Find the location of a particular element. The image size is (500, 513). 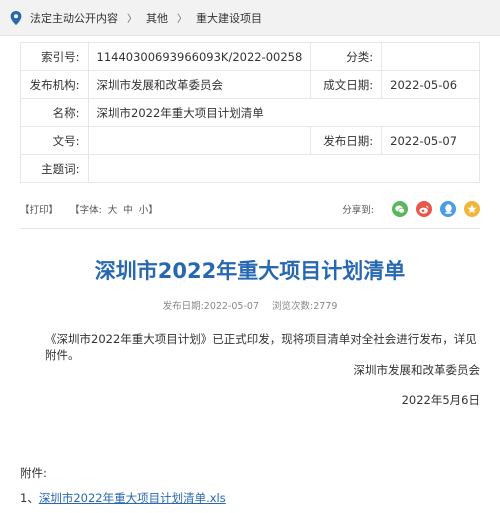

doc-number-value is located at coordinates (199, 140).